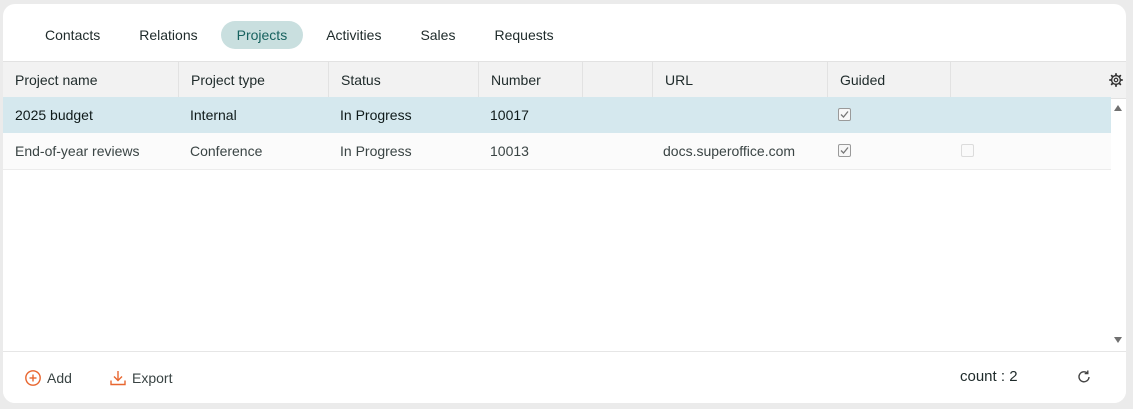  I want to click on tab-activities: Activities, so click(353, 35).